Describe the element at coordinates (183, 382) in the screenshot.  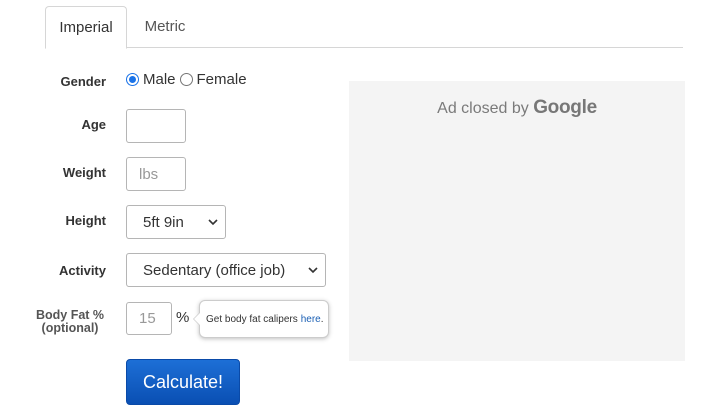
I see `calculate-button: Calculate!` at that location.